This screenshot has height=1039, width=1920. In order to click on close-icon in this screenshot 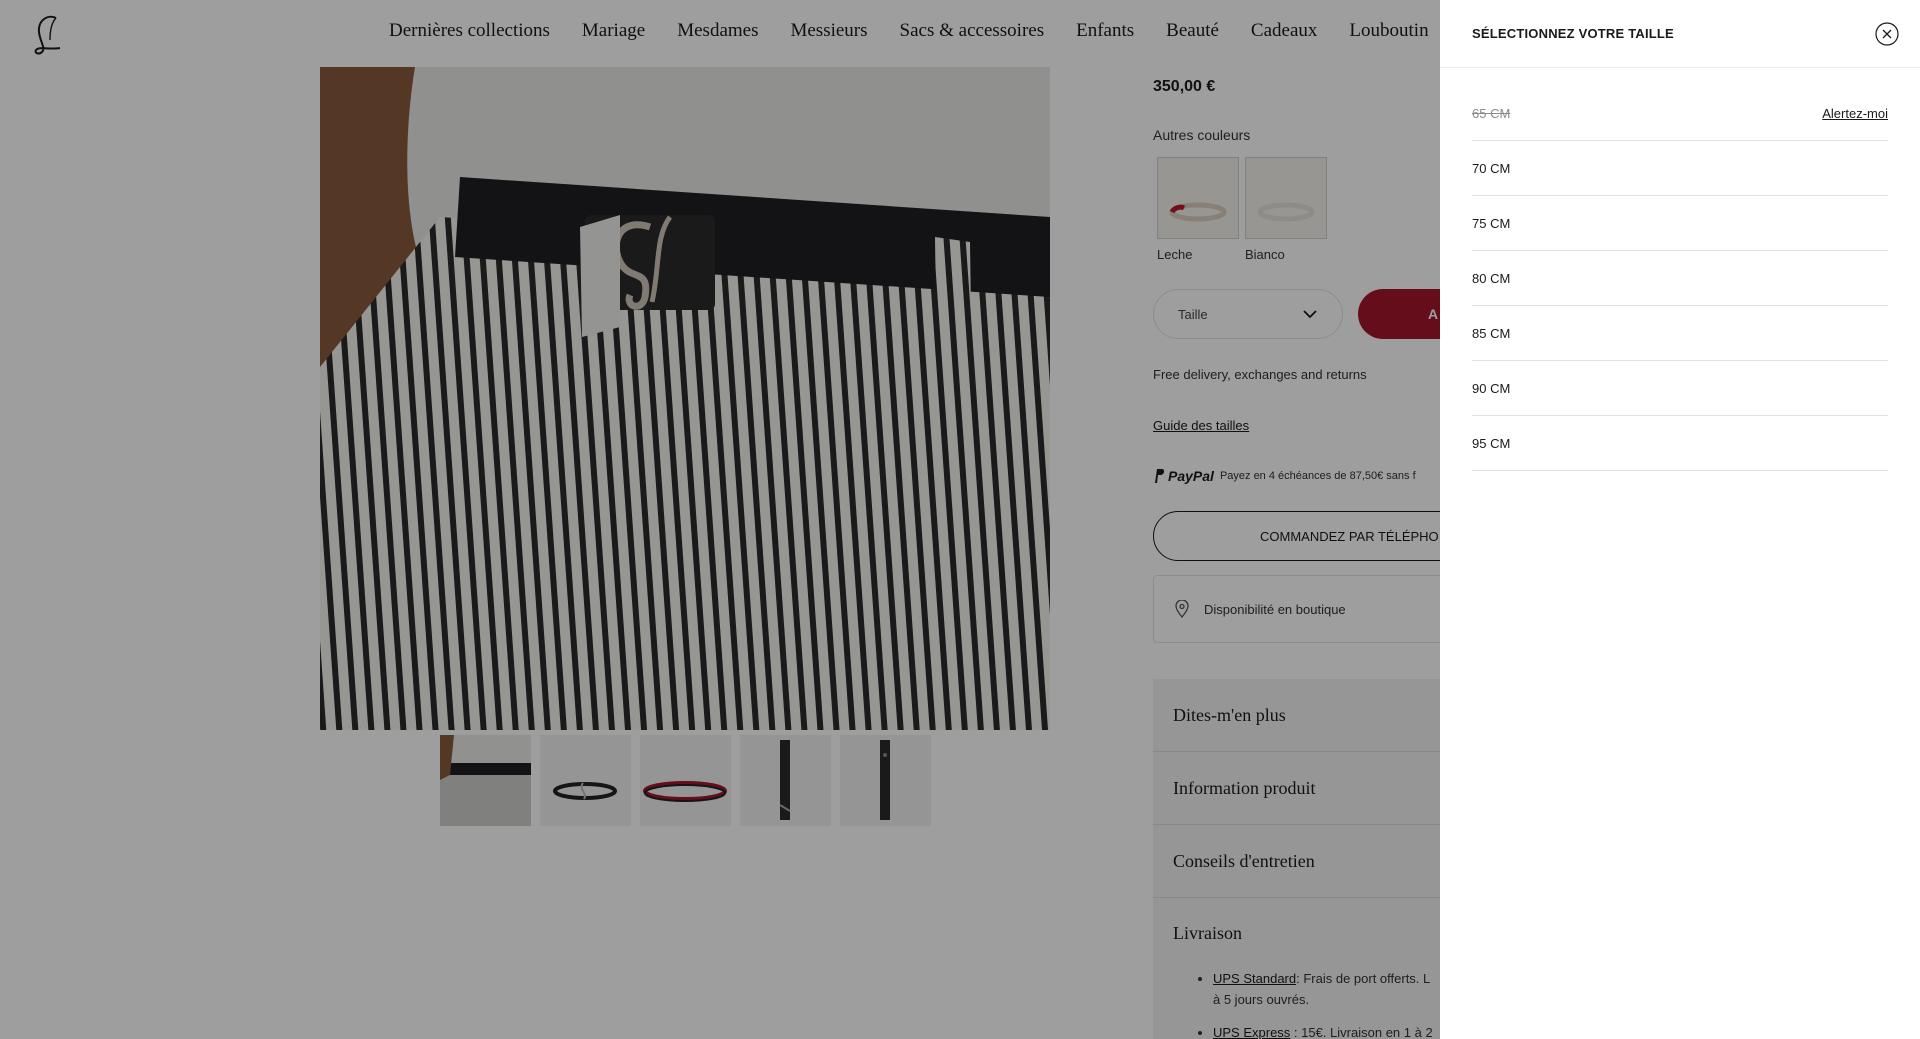, I will do `click(1887, 34)`.